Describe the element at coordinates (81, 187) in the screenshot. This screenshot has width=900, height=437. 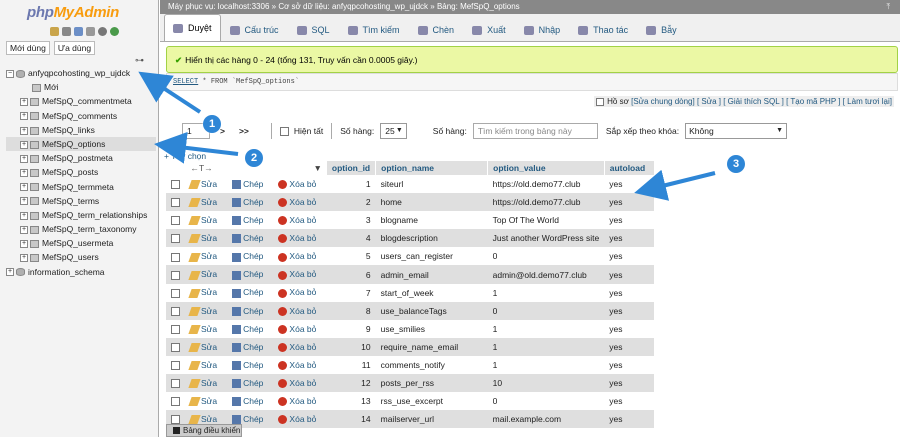
I see `sidebar-item-table: + MefSpQ_termmeta` at that location.